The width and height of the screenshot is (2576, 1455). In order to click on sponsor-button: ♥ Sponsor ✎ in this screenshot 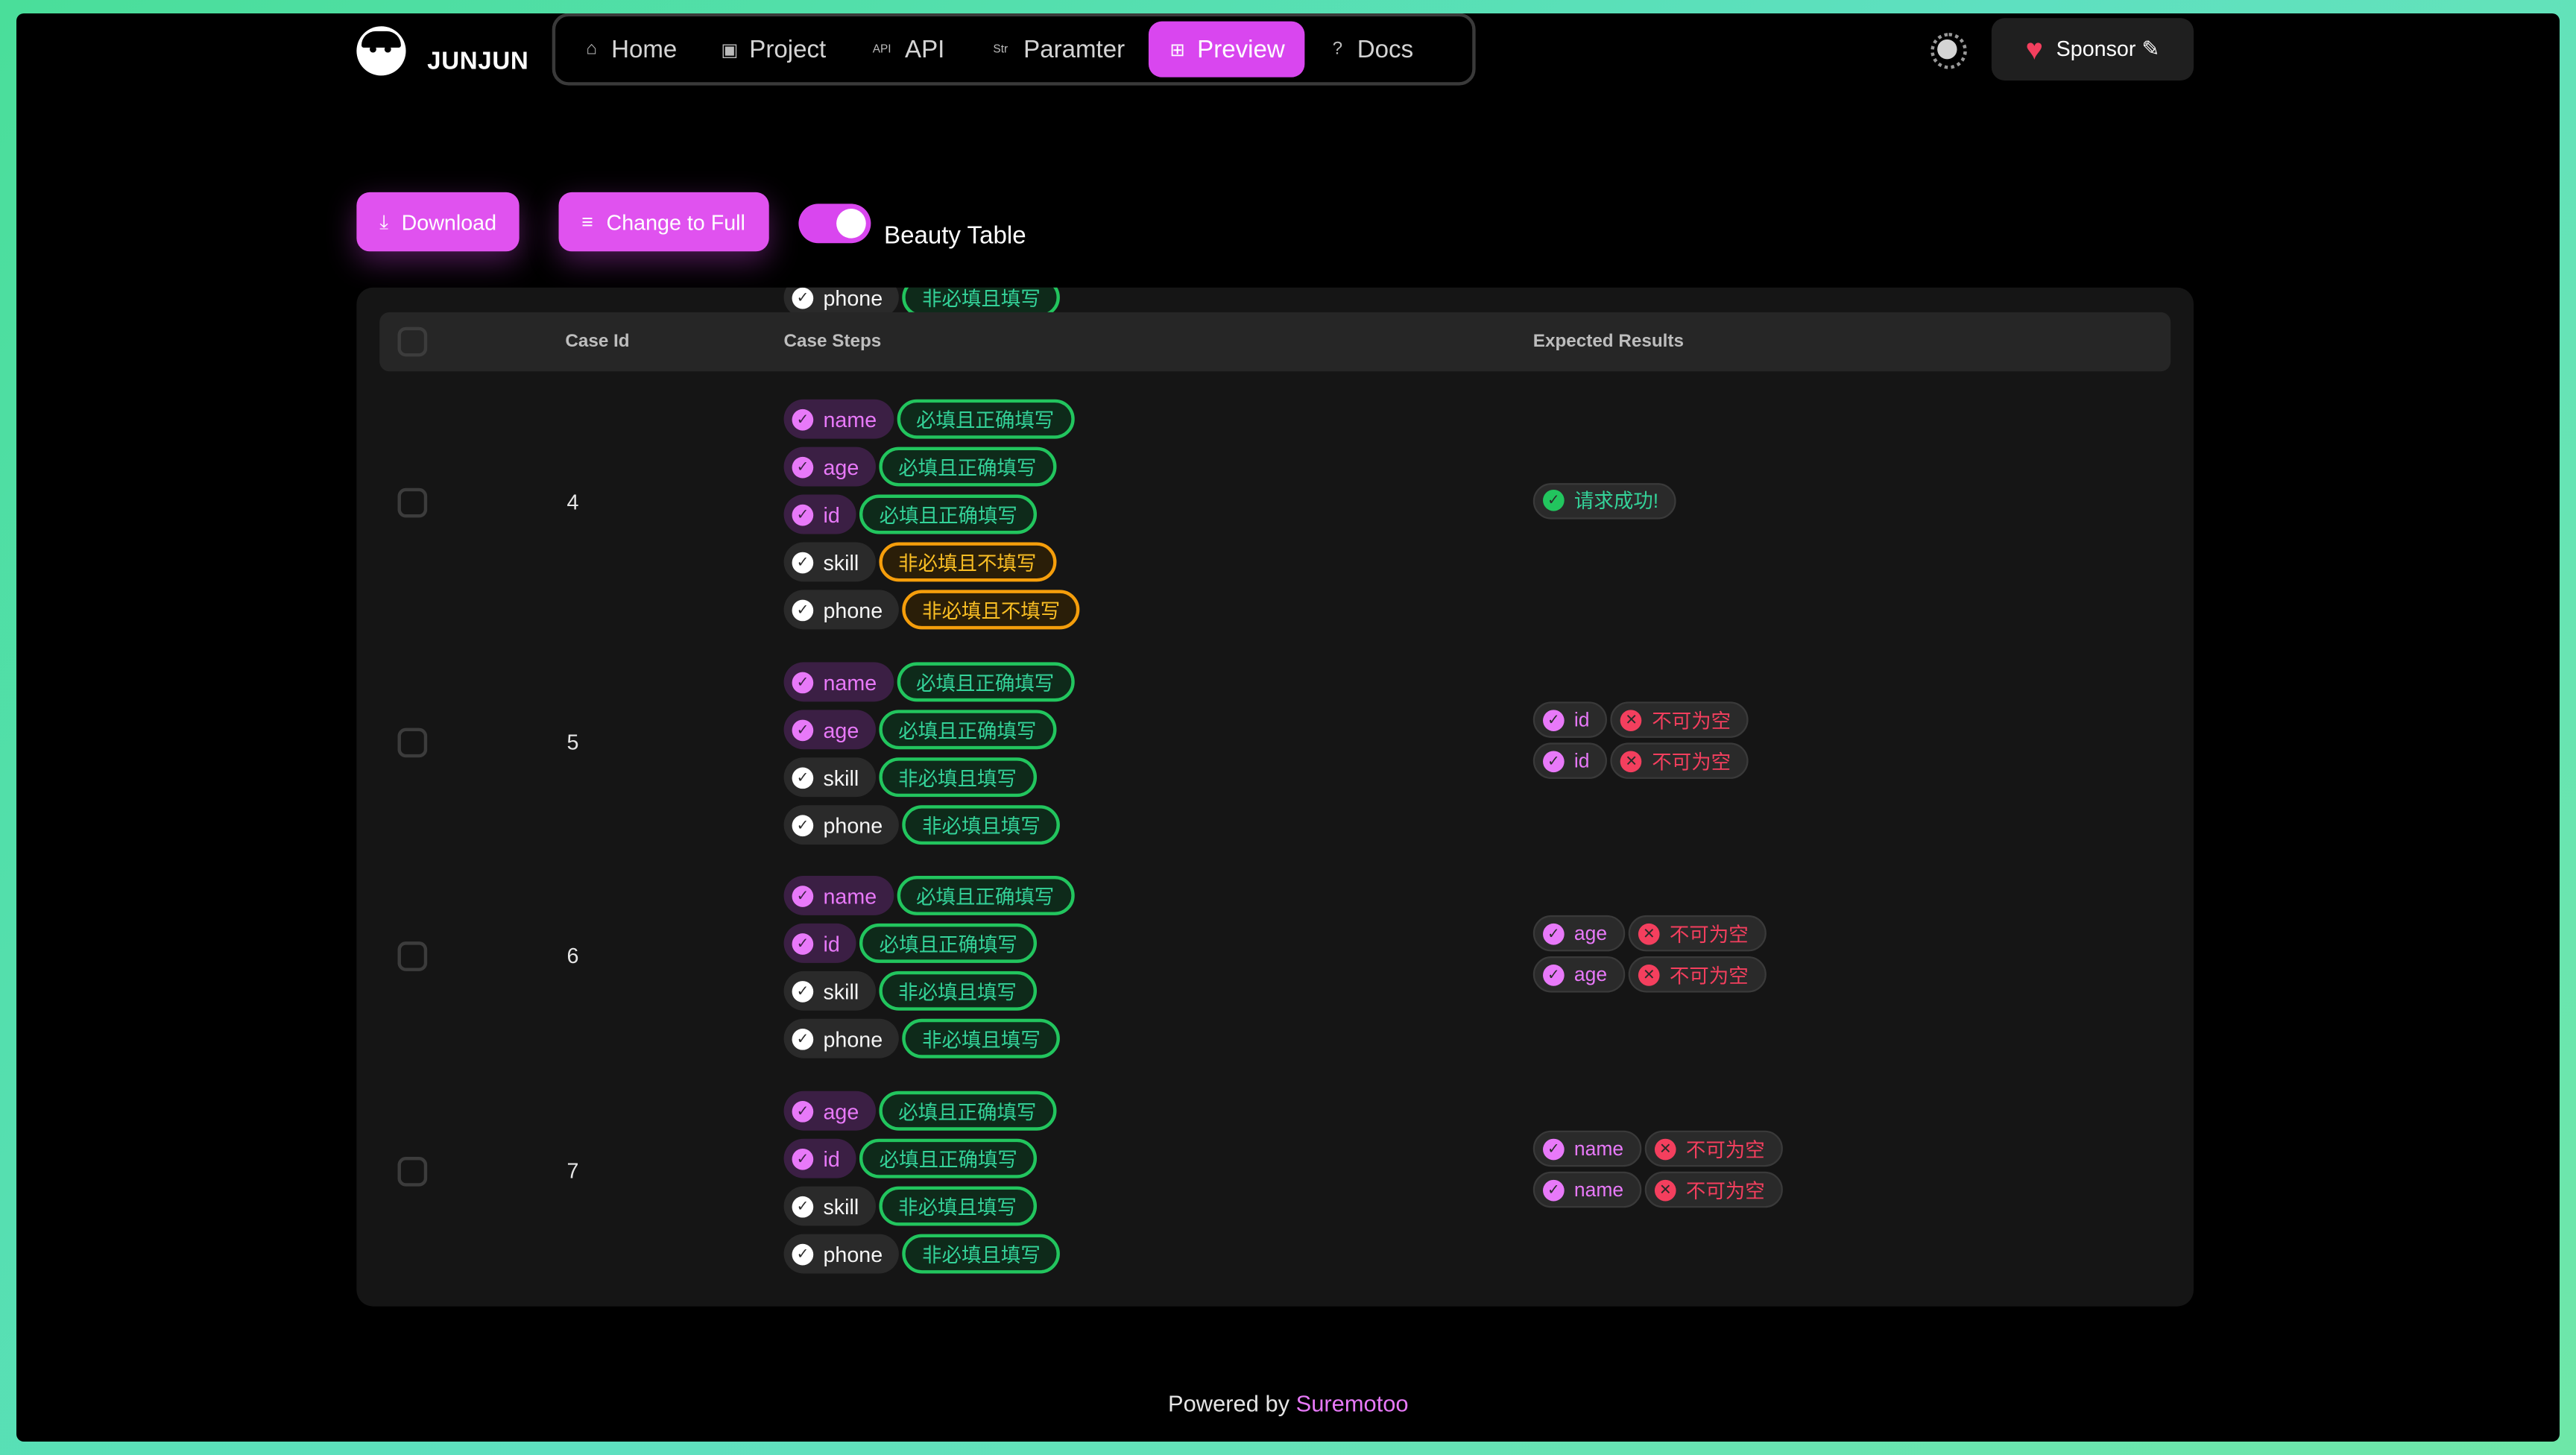, I will do `click(2092, 49)`.